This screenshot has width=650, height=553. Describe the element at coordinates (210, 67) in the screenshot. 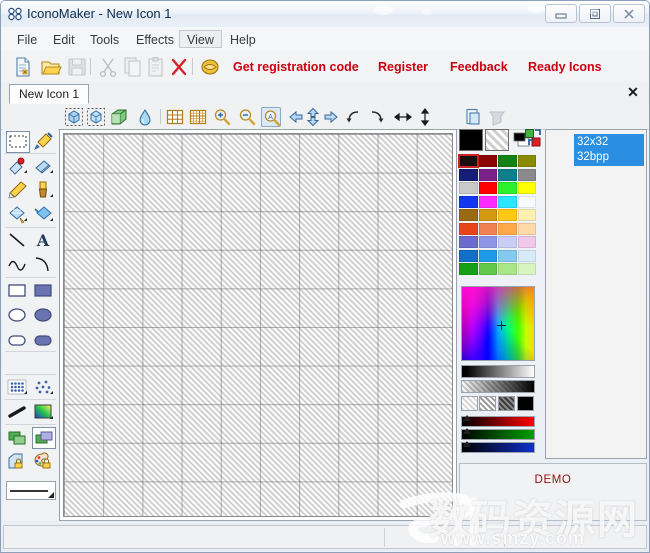

I see `about-button` at that location.